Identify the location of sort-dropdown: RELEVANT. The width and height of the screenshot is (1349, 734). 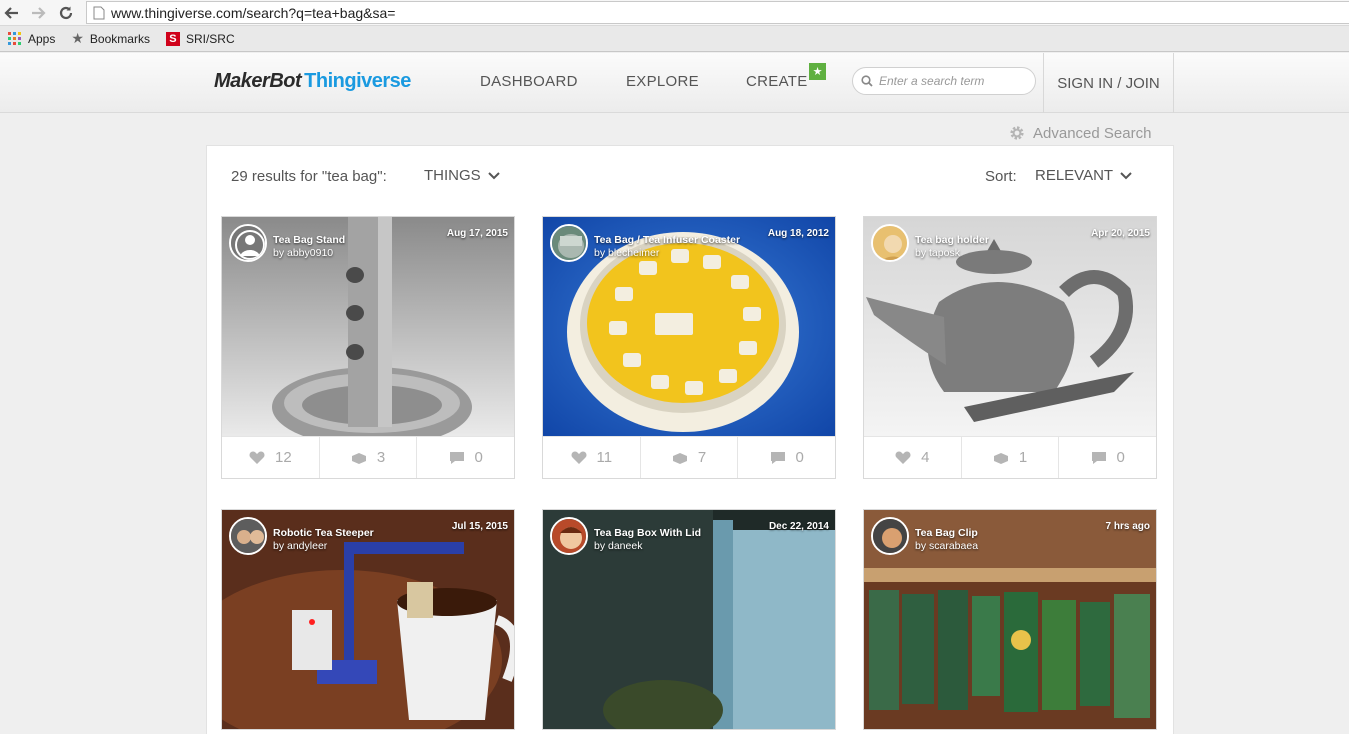
(1083, 175).